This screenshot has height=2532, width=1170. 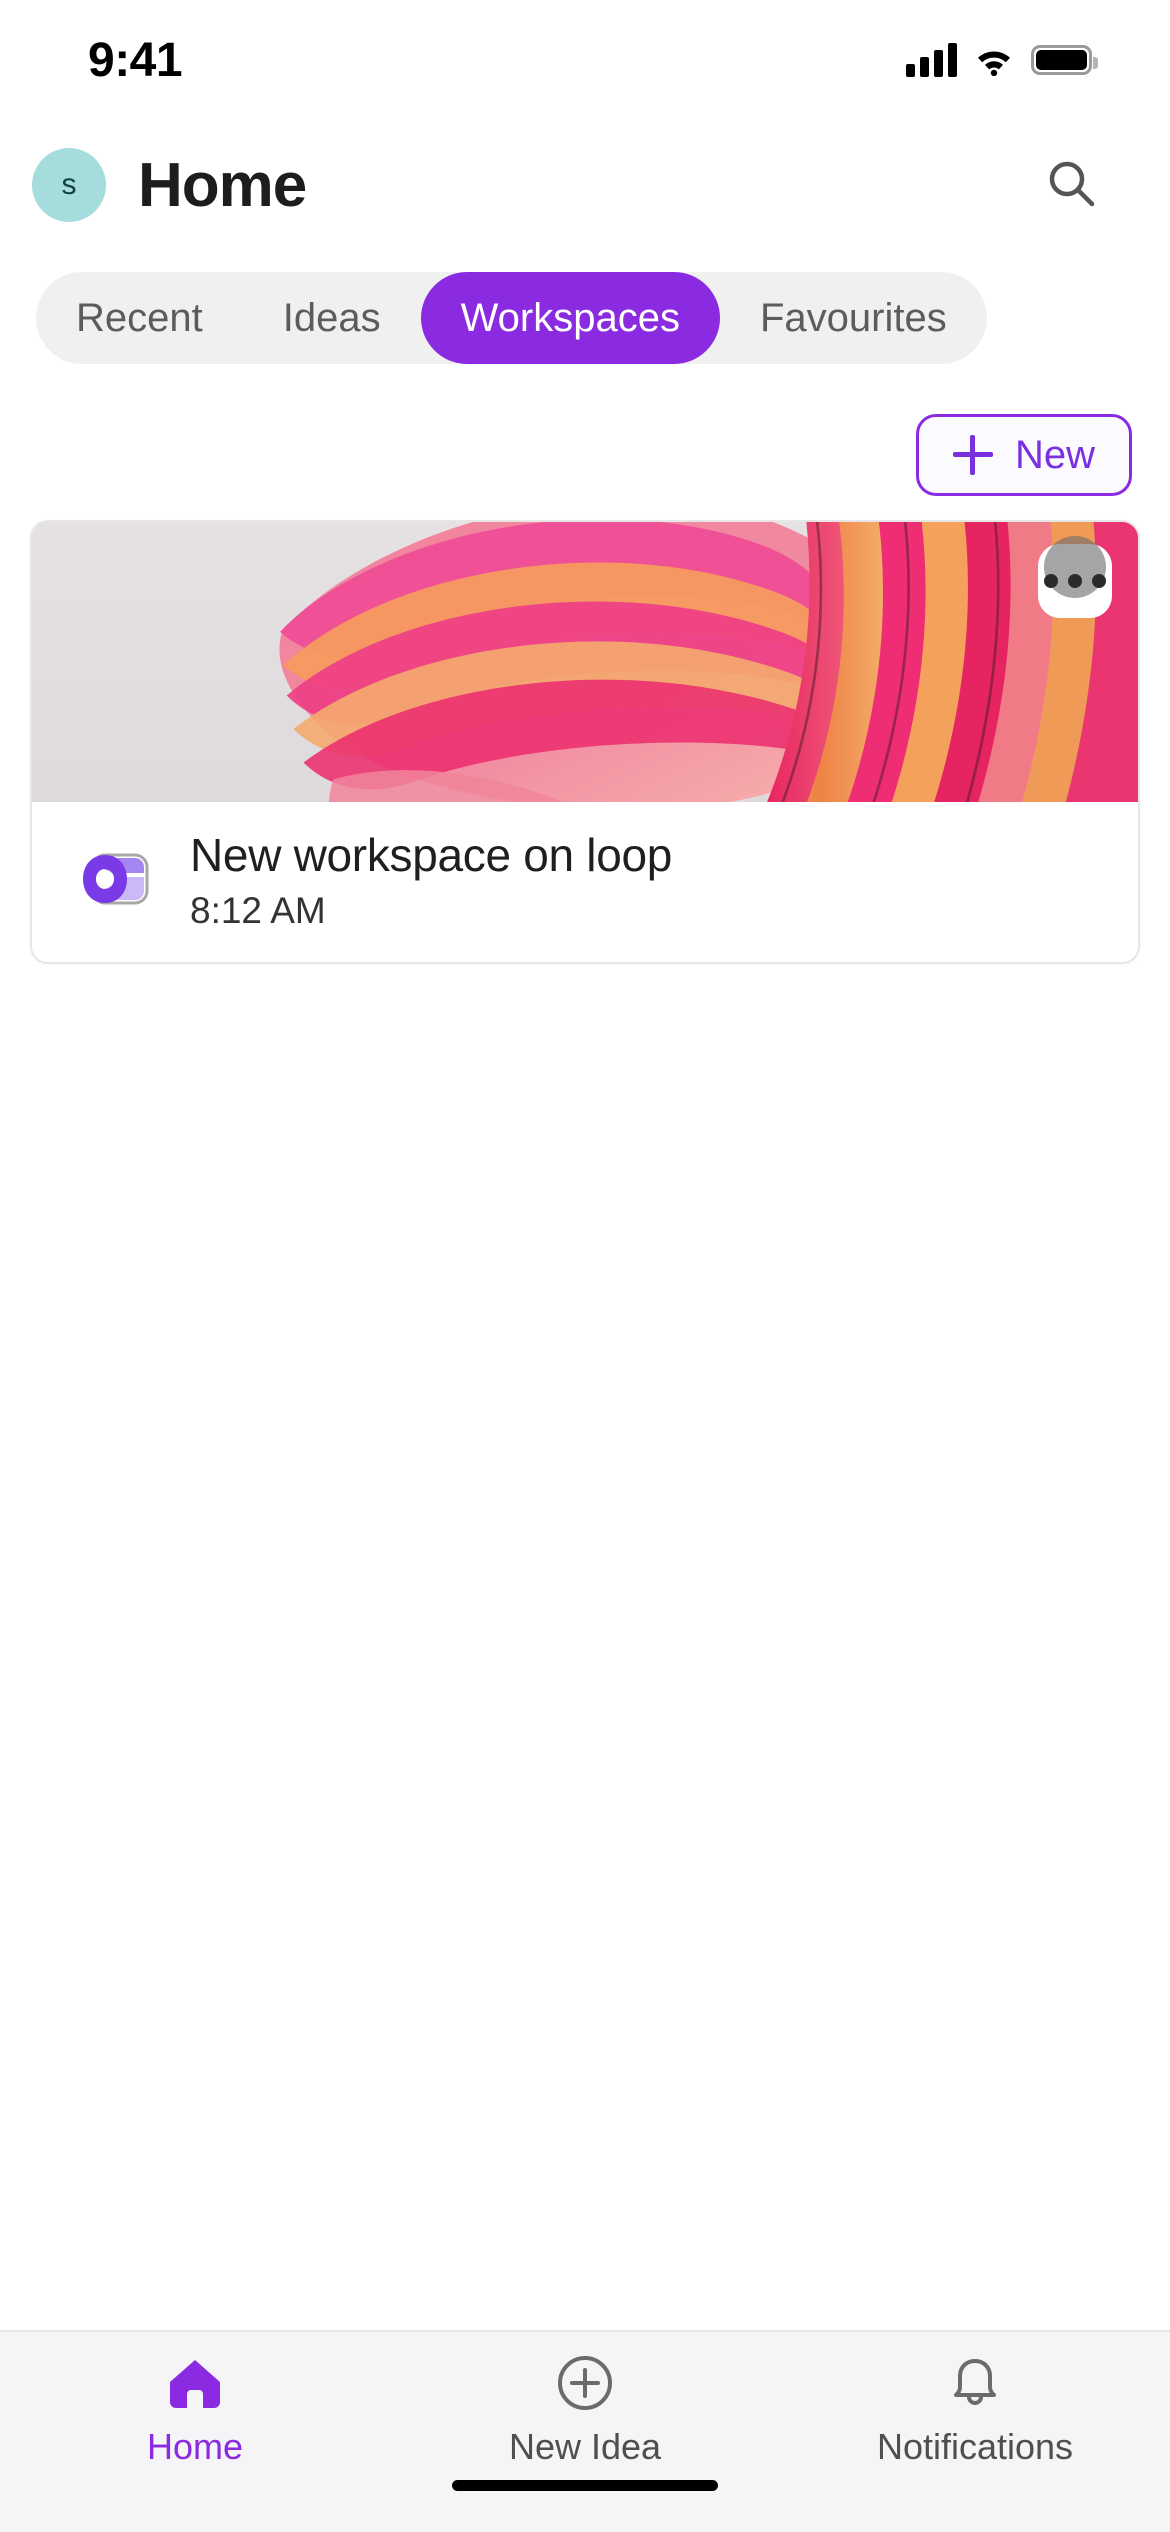 What do you see at coordinates (585, 2503) in the screenshot?
I see `home-indicator` at bounding box center [585, 2503].